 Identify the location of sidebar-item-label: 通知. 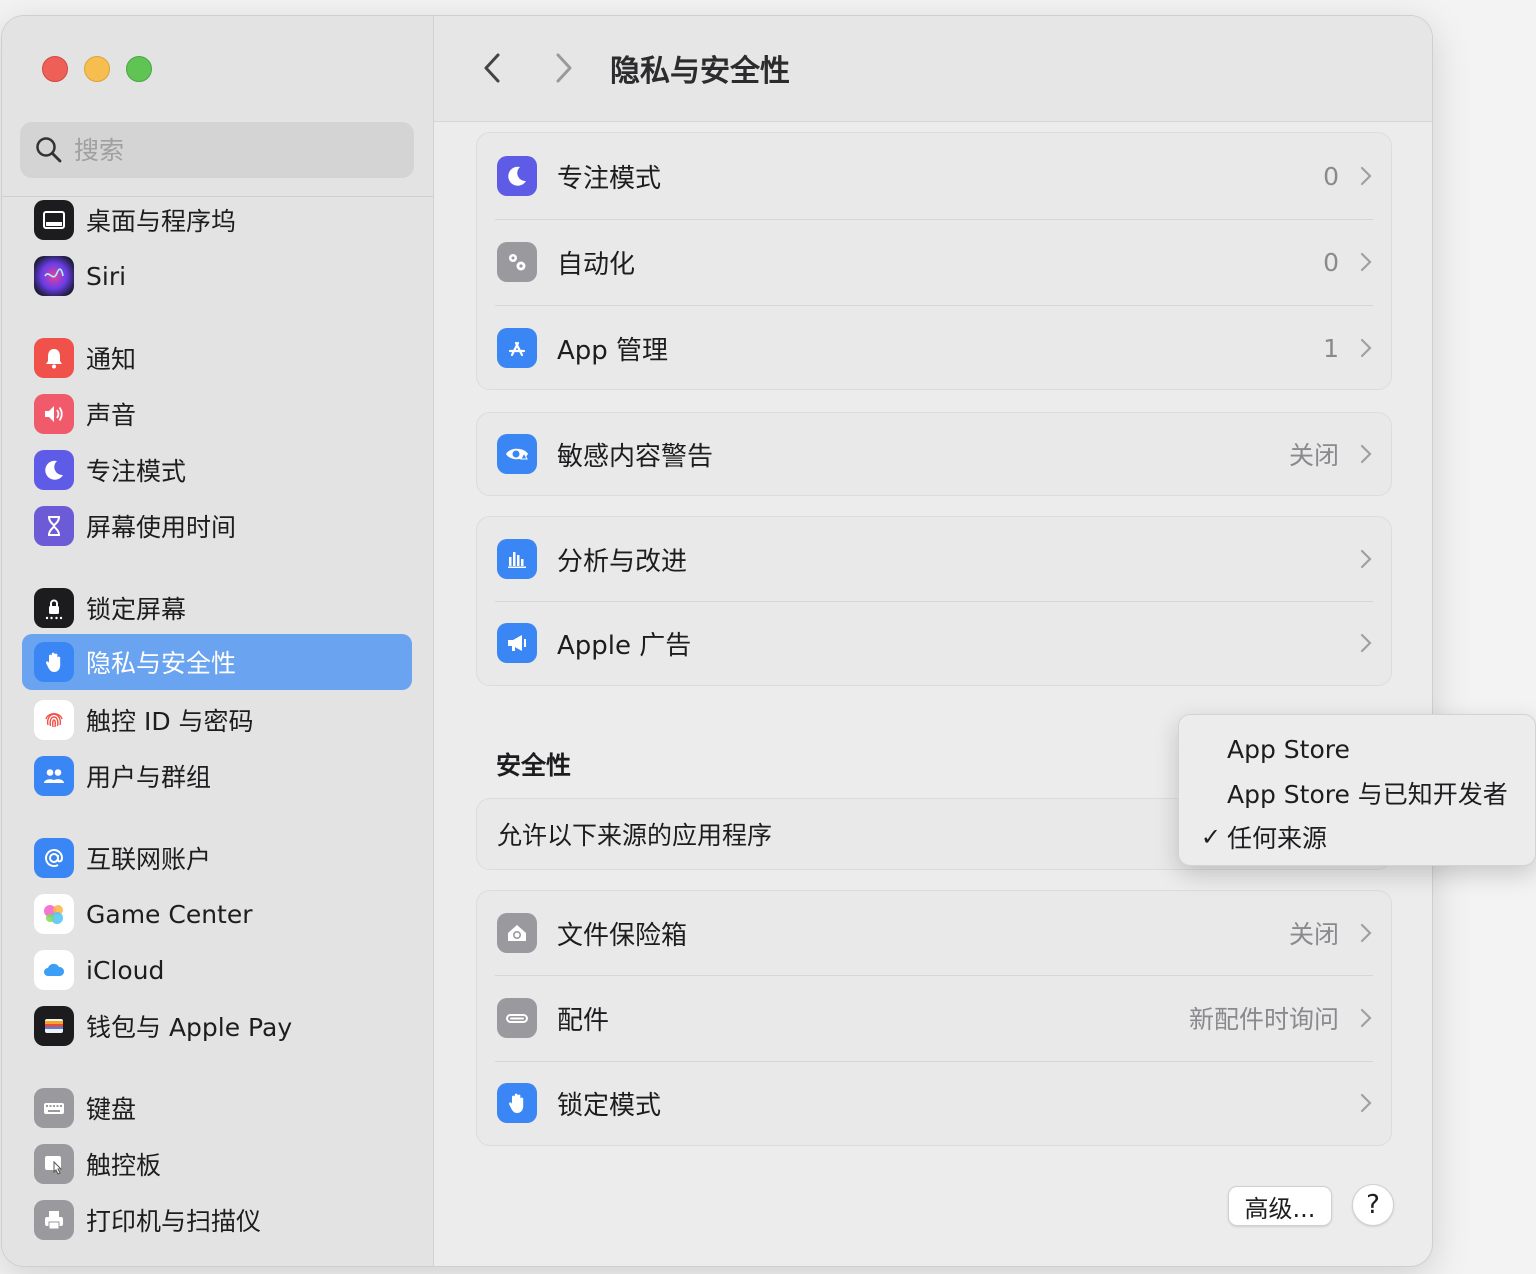
(111, 359).